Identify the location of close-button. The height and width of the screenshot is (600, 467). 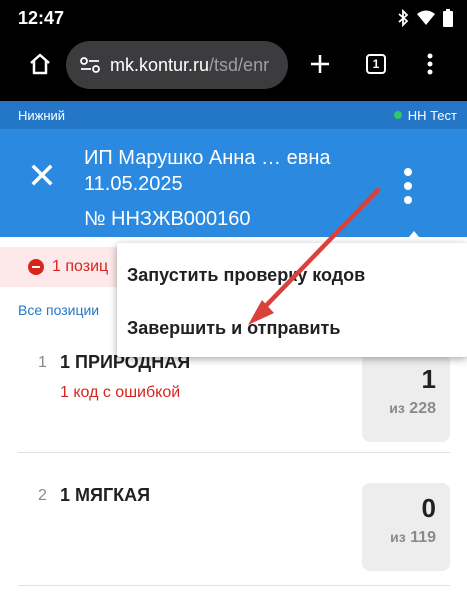
(42, 175).